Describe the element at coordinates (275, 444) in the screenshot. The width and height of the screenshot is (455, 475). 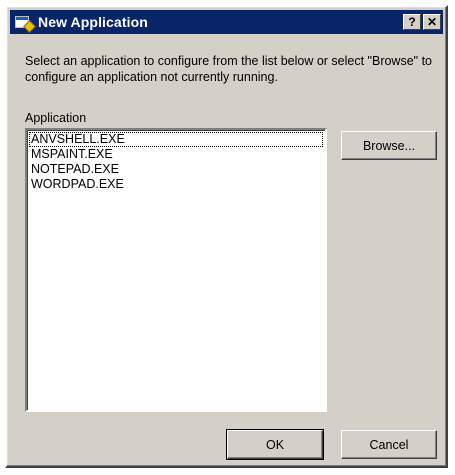
I see `ok-button: OK` at that location.